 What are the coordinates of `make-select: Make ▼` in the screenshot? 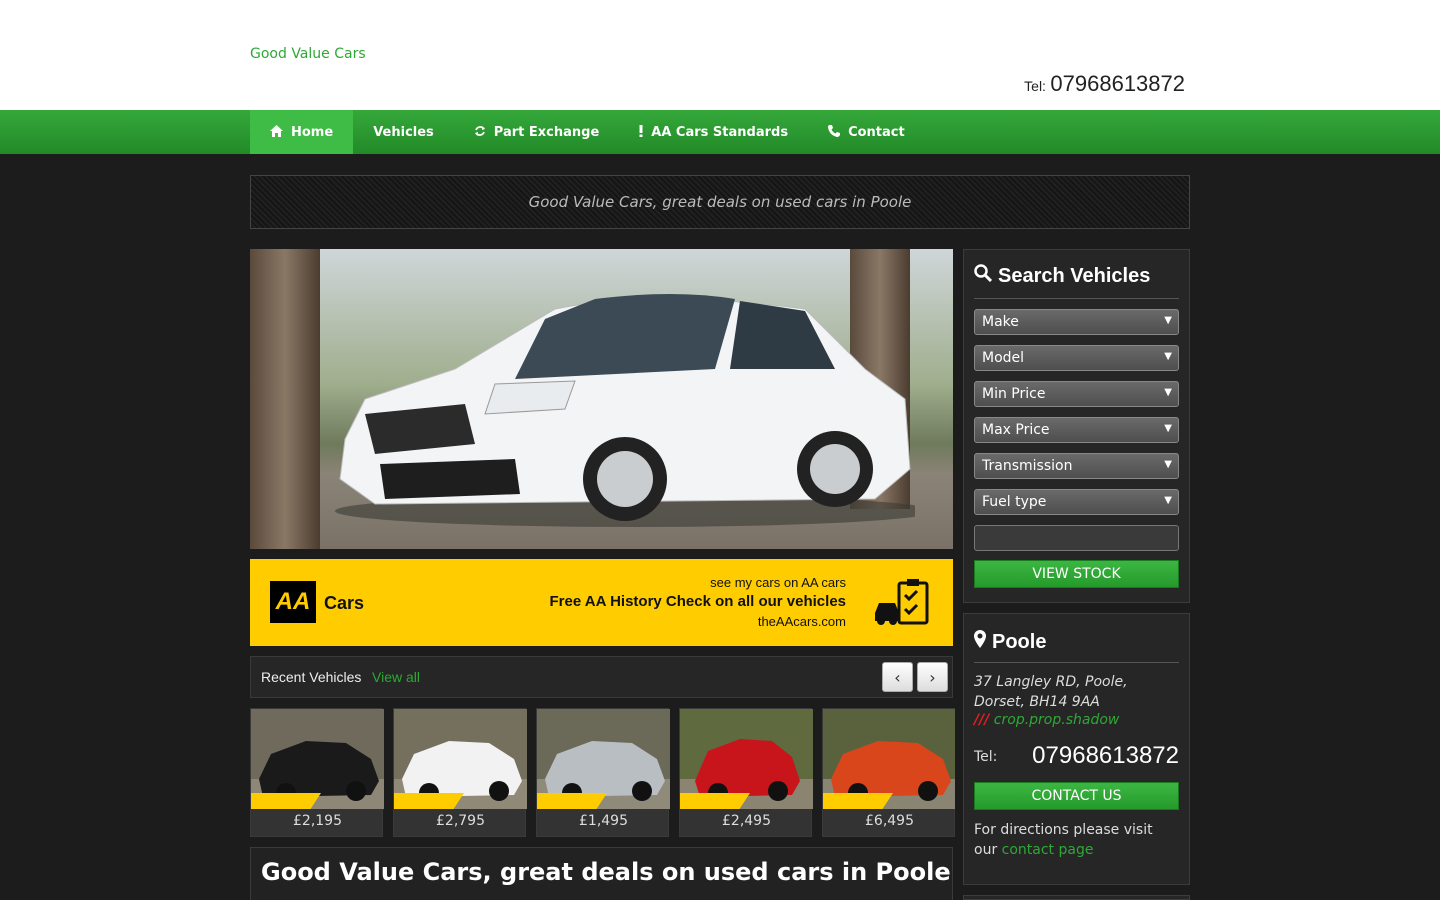 It's located at (1076, 322).